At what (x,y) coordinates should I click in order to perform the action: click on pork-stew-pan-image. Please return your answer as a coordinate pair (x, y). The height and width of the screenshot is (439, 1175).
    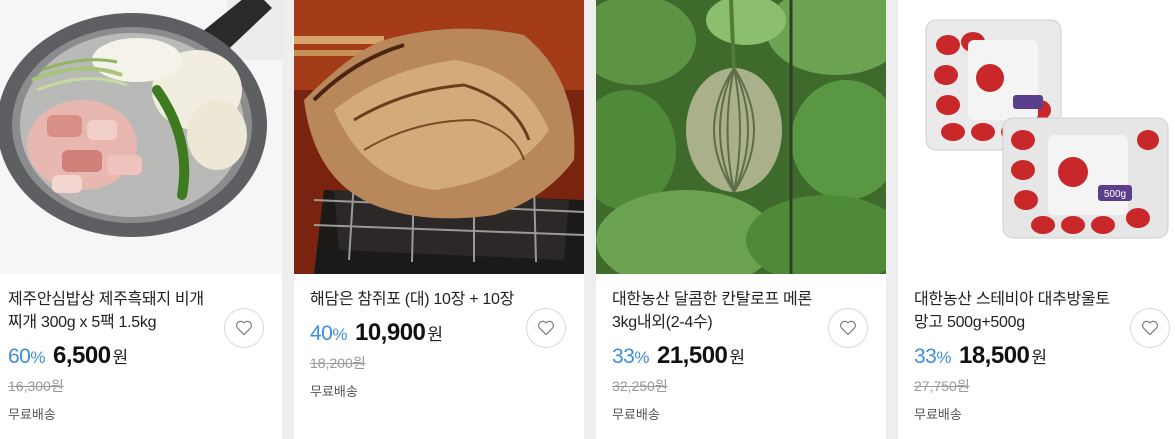
    Looking at the image, I should click on (141, 137).